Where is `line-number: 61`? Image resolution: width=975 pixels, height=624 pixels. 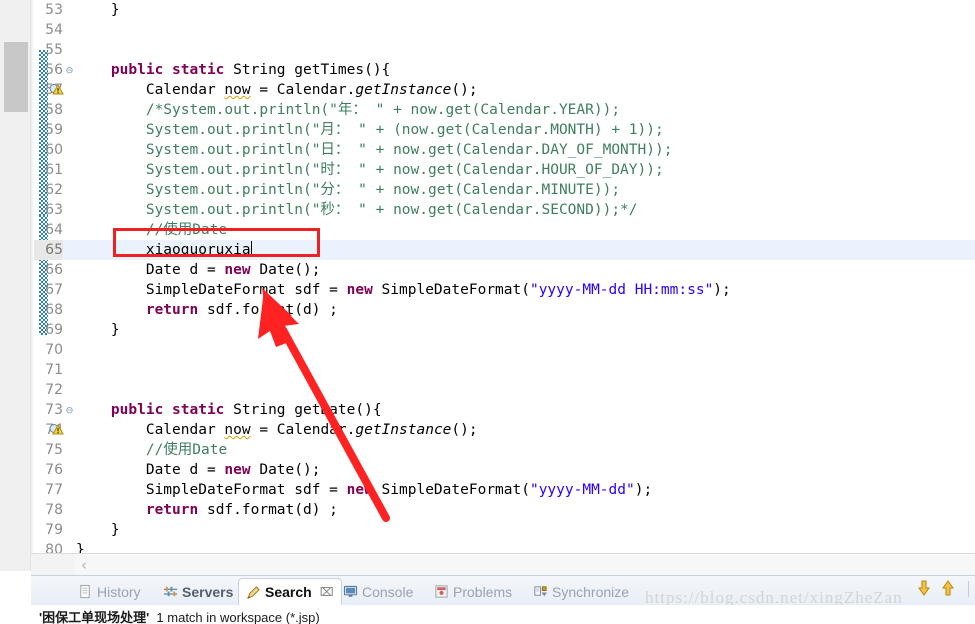 line-number: 61 is located at coordinates (54, 170).